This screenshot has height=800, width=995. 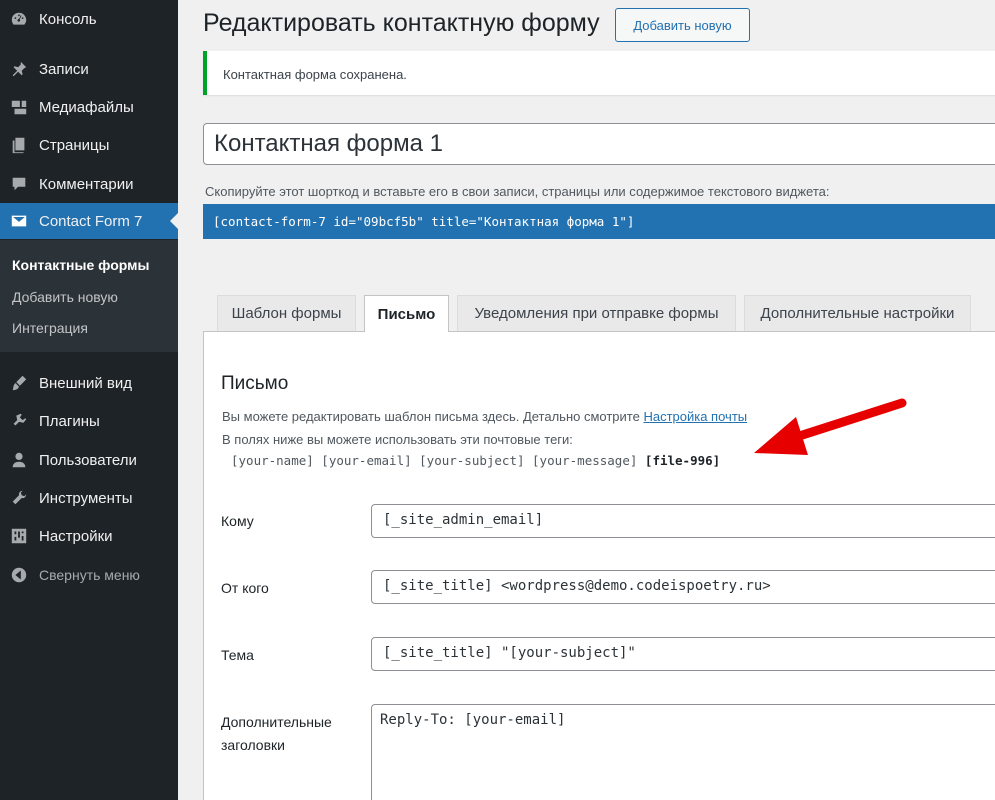 I want to click on menu-item-label: Пользователи, so click(x=88, y=460).